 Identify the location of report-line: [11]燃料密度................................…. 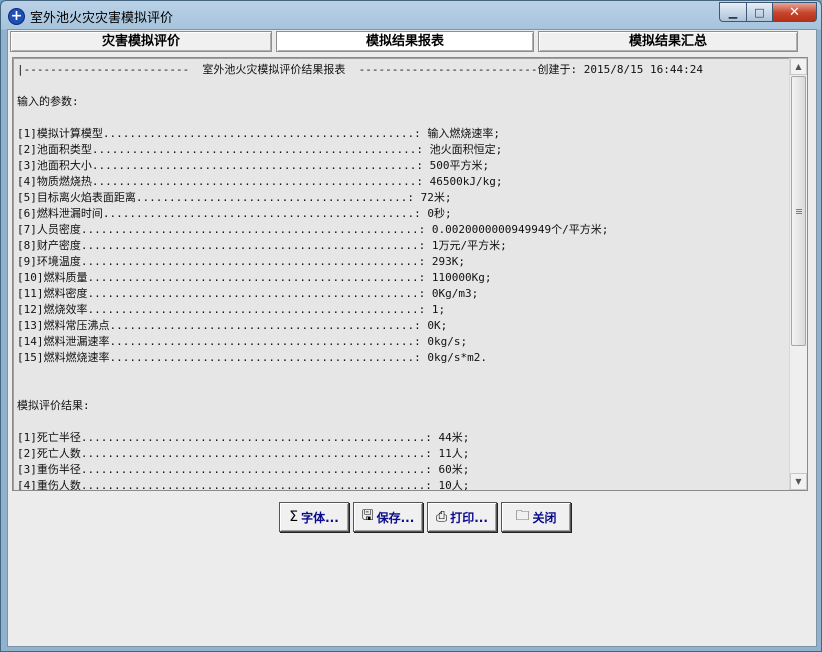
(248, 293).